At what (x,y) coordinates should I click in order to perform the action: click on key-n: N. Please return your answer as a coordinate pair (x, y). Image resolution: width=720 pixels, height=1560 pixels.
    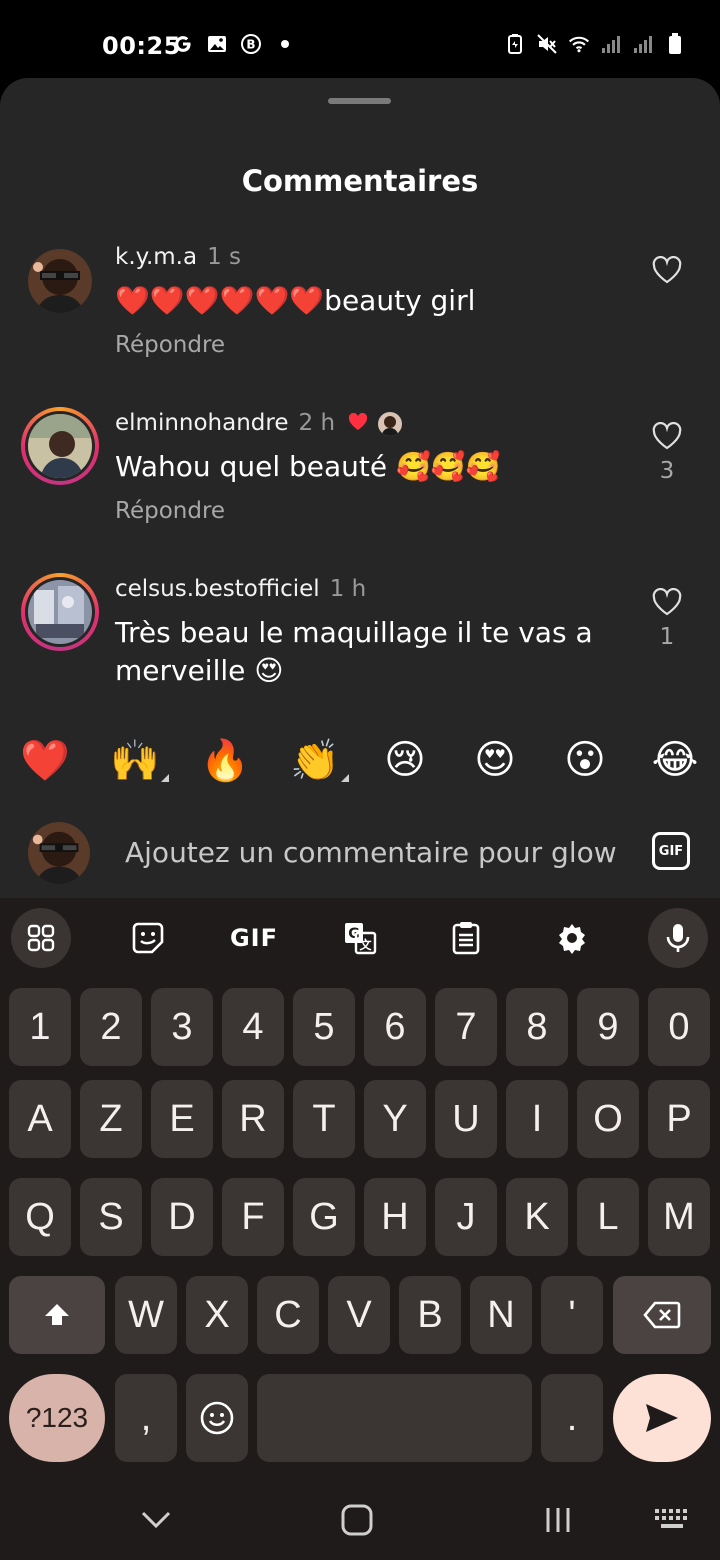
    Looking at the image, I should click on (501, 1315).